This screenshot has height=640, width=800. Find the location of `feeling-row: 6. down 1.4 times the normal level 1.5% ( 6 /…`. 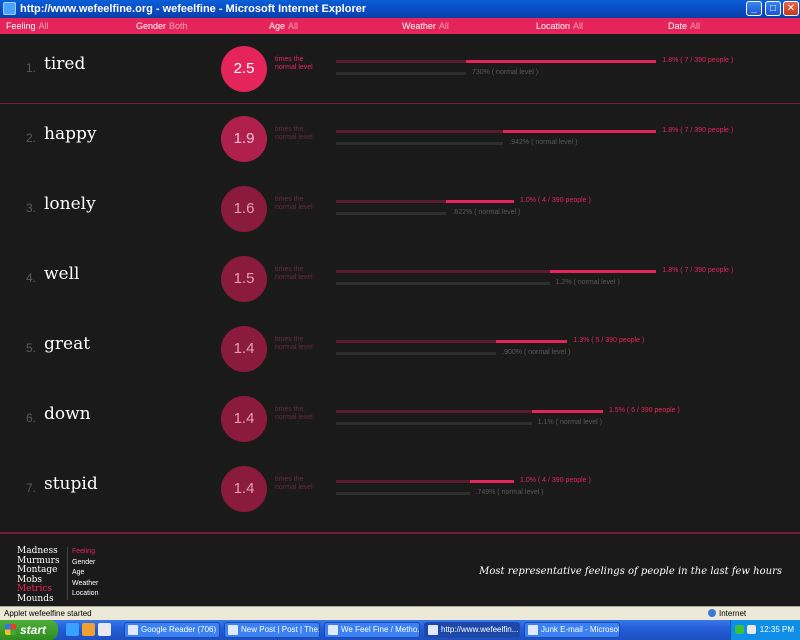

feeling-row: 6. down 1.4 times the normal level 1.5% ( 6 /… is located at coordinates (400, 419).